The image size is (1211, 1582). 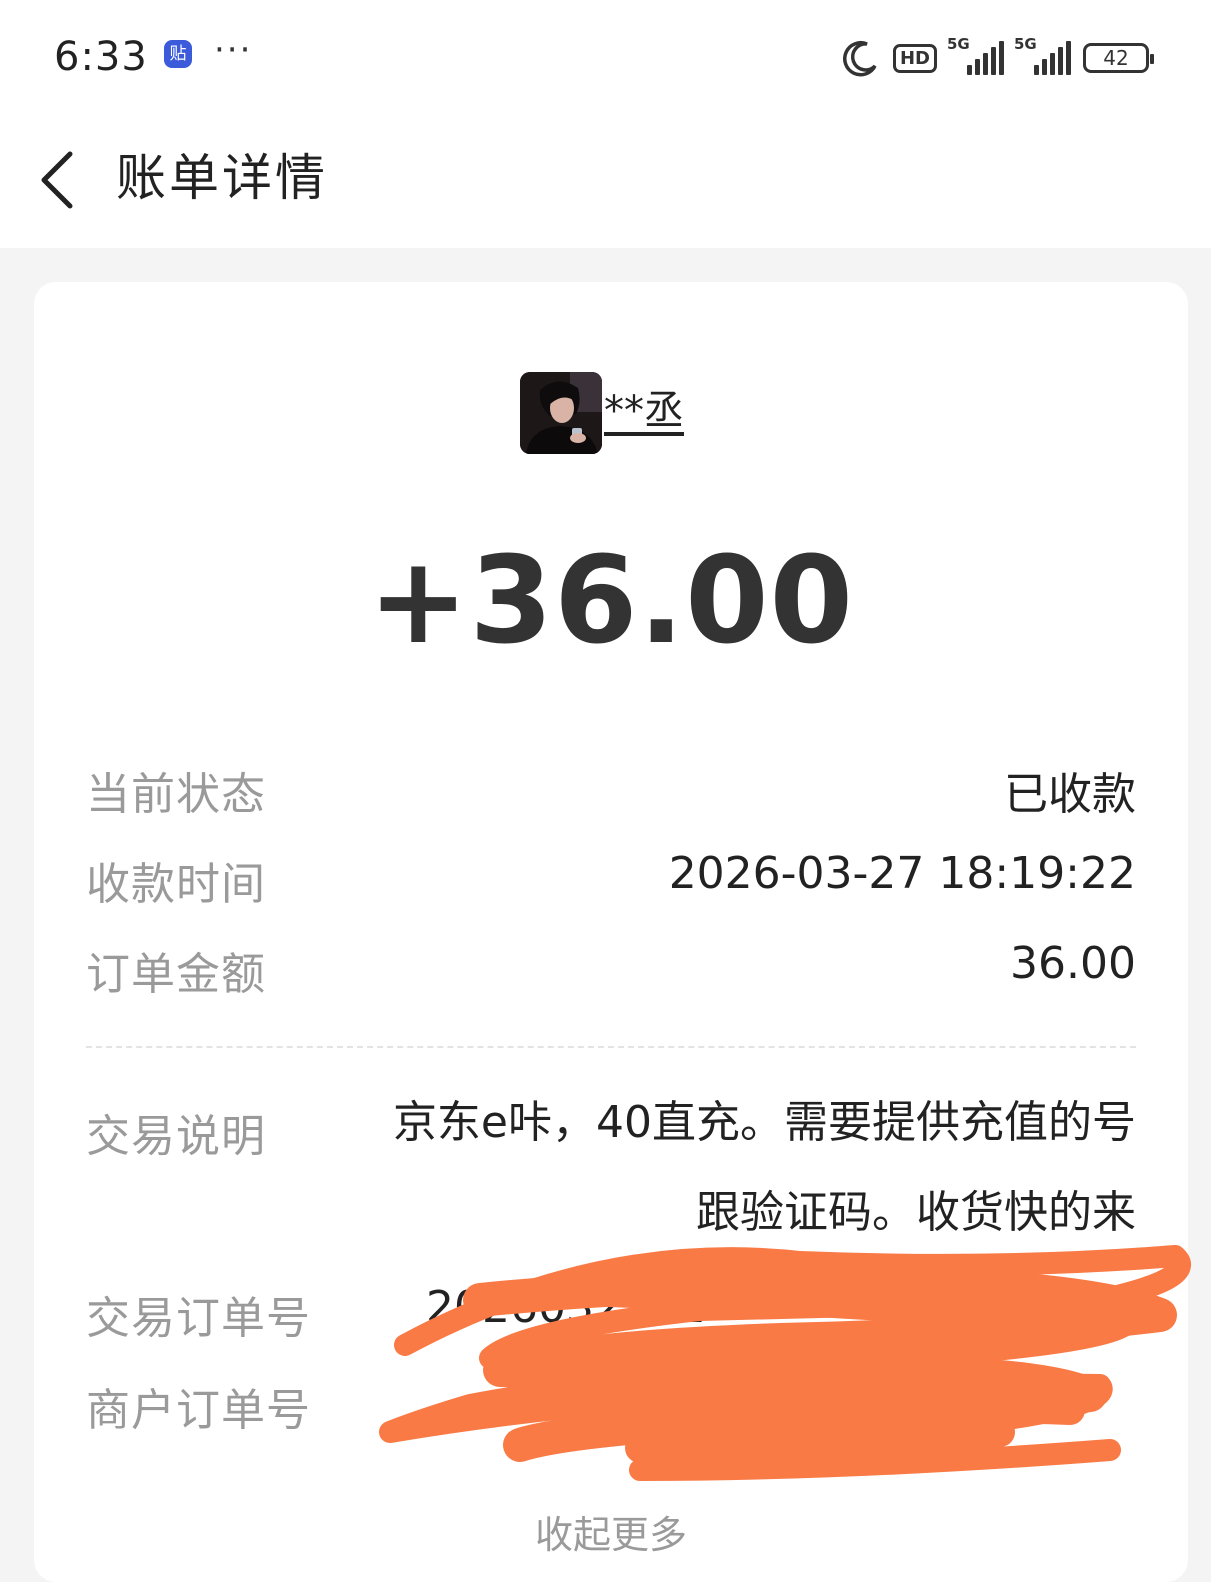 What do you see at coordinates (57, 180) in the screenshot?
I see `chevron-left-icon` at bounding box center [57, 180].